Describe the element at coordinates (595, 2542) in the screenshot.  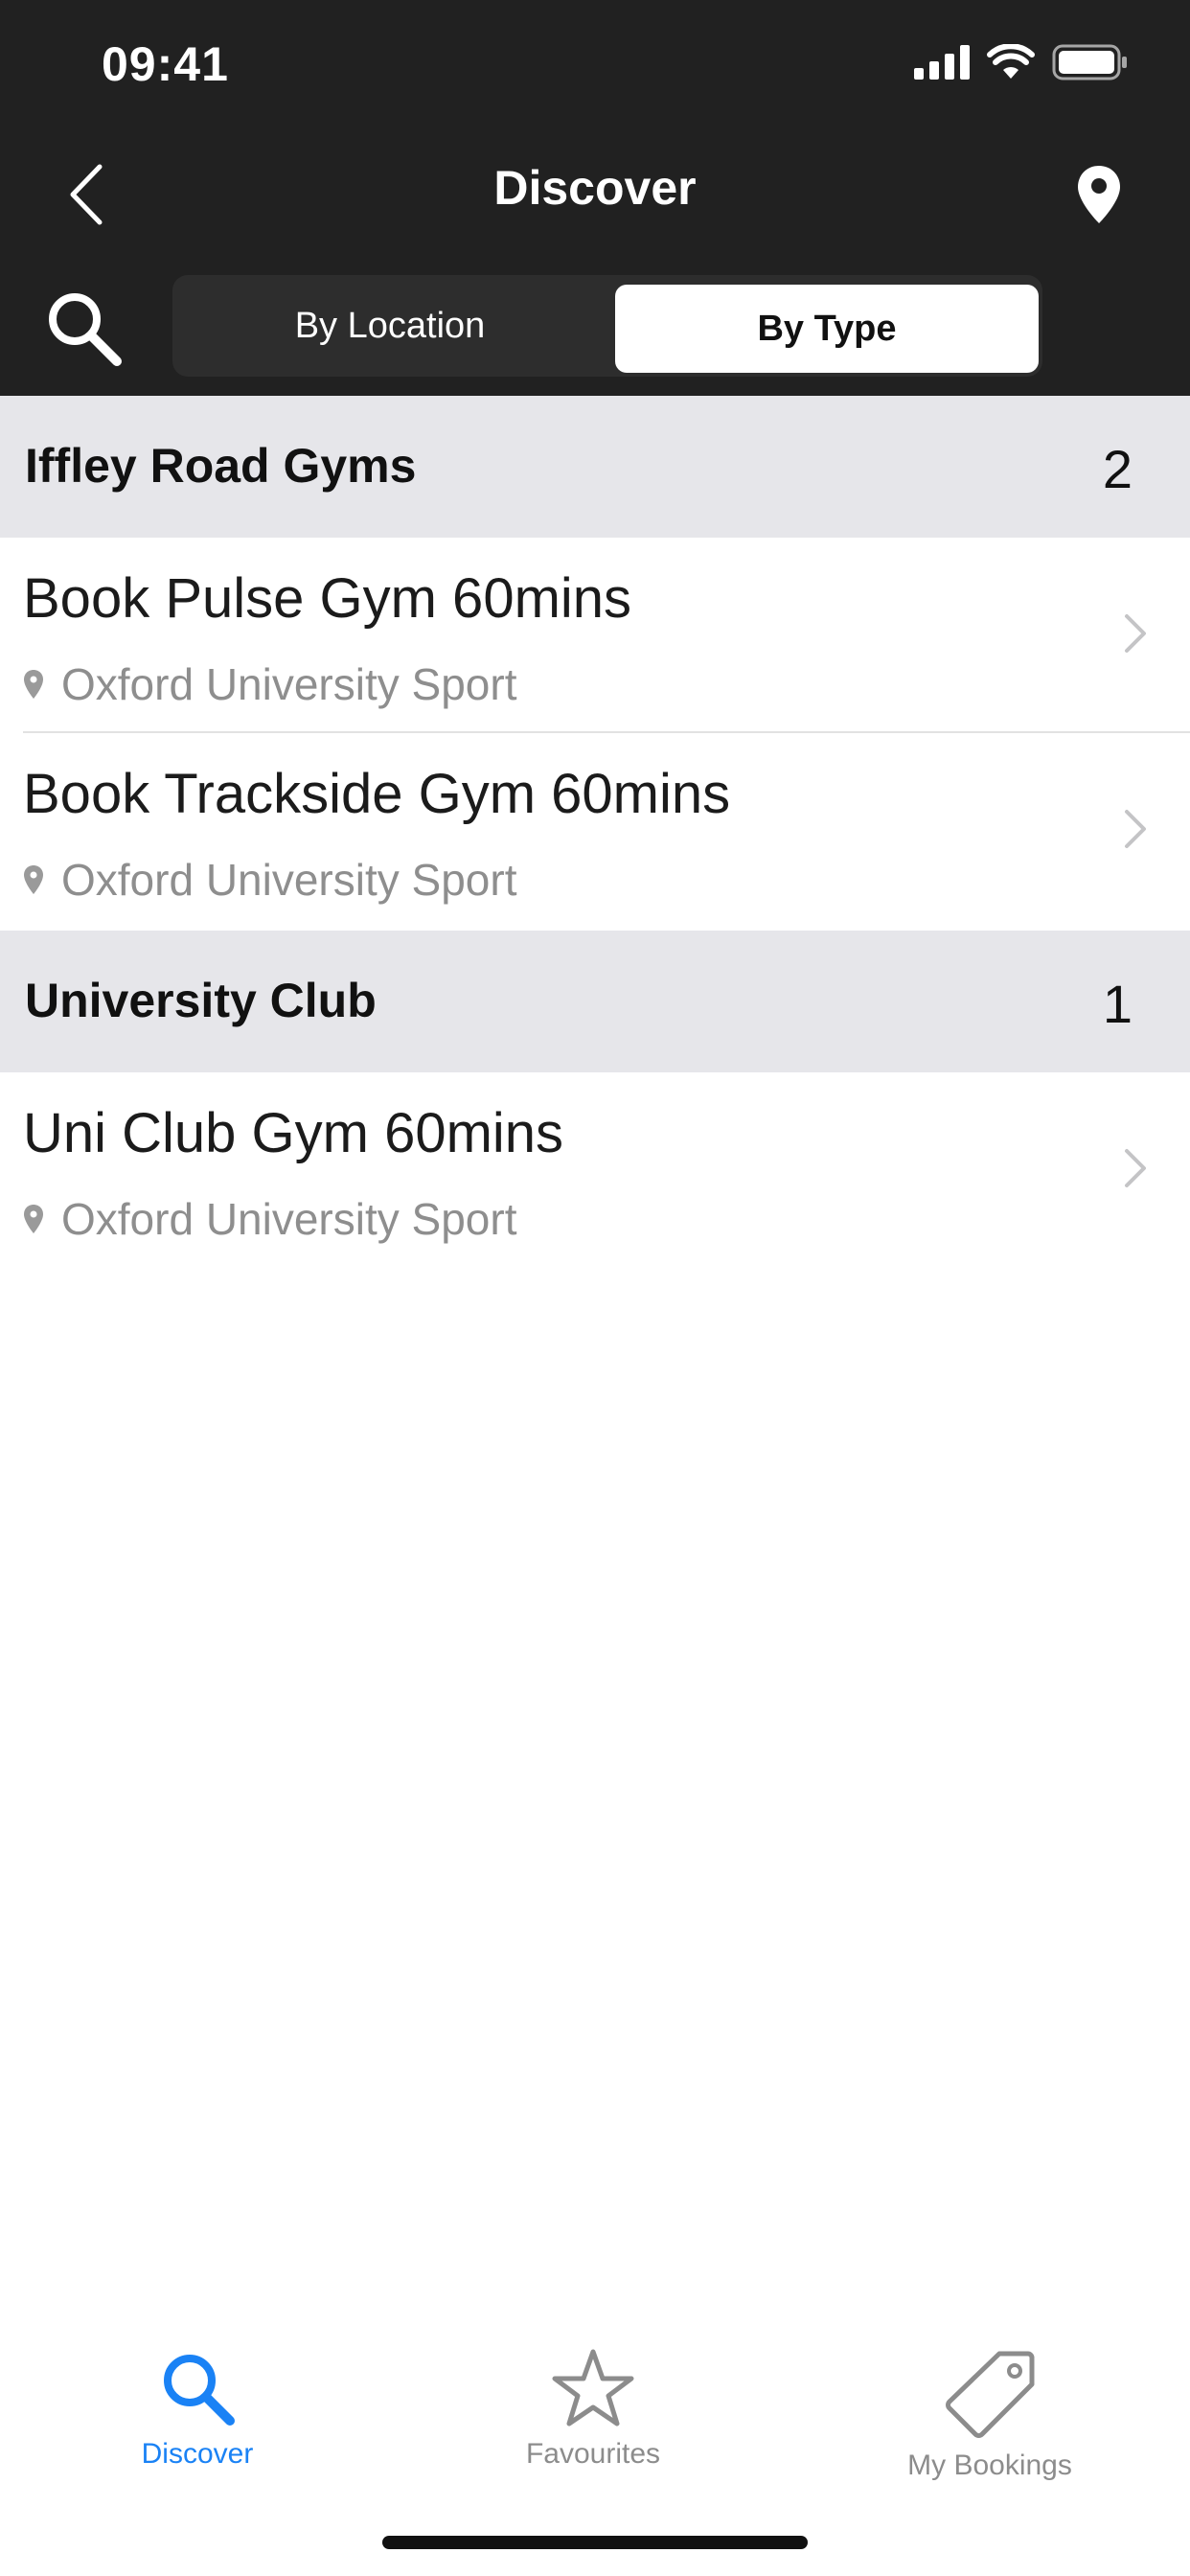
I see `home-indicator` at that location.